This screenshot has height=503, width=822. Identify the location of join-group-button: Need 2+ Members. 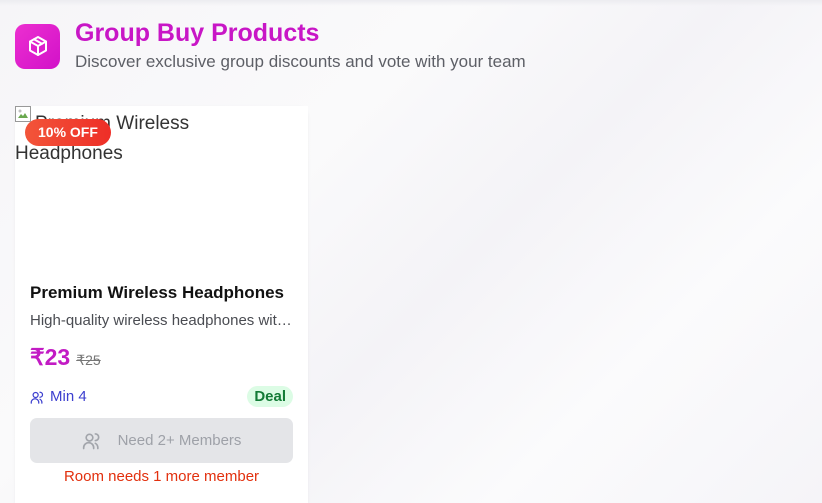
(161, 440).